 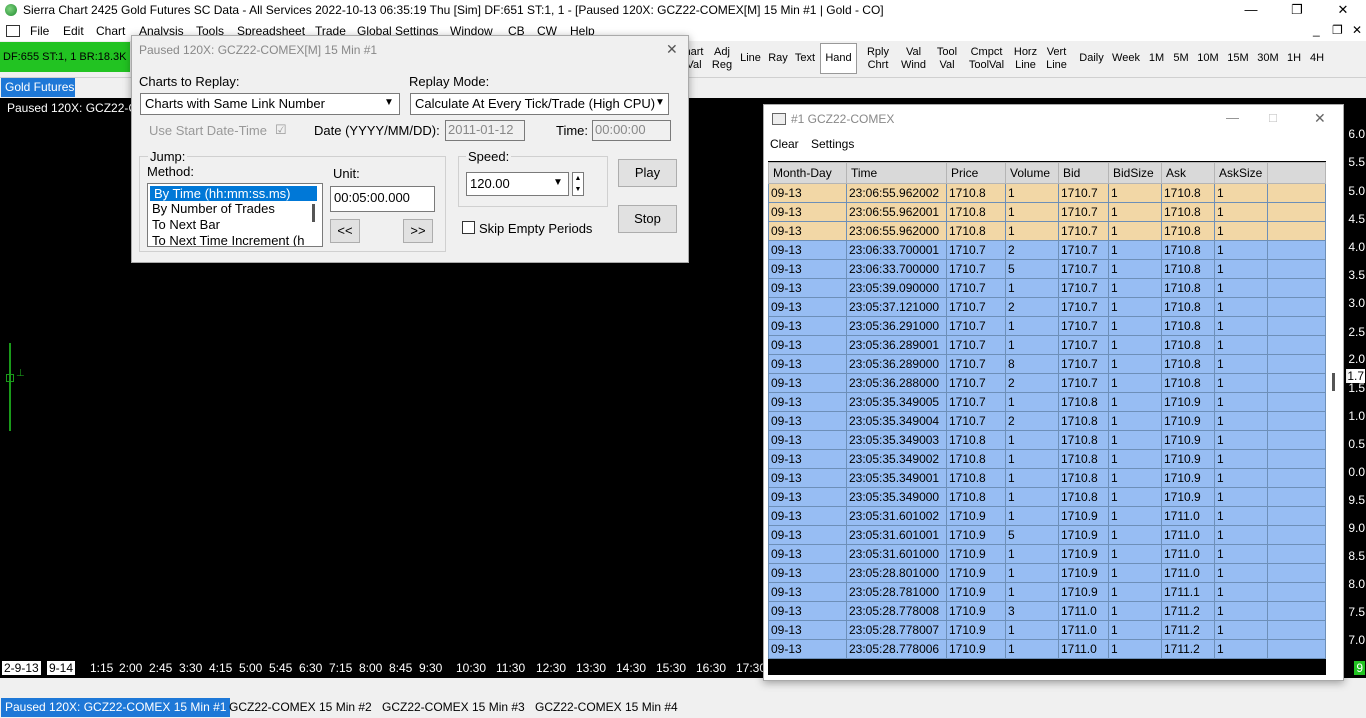 I want to click on method-option: By Number of Trades, so click(x=235, y=209).